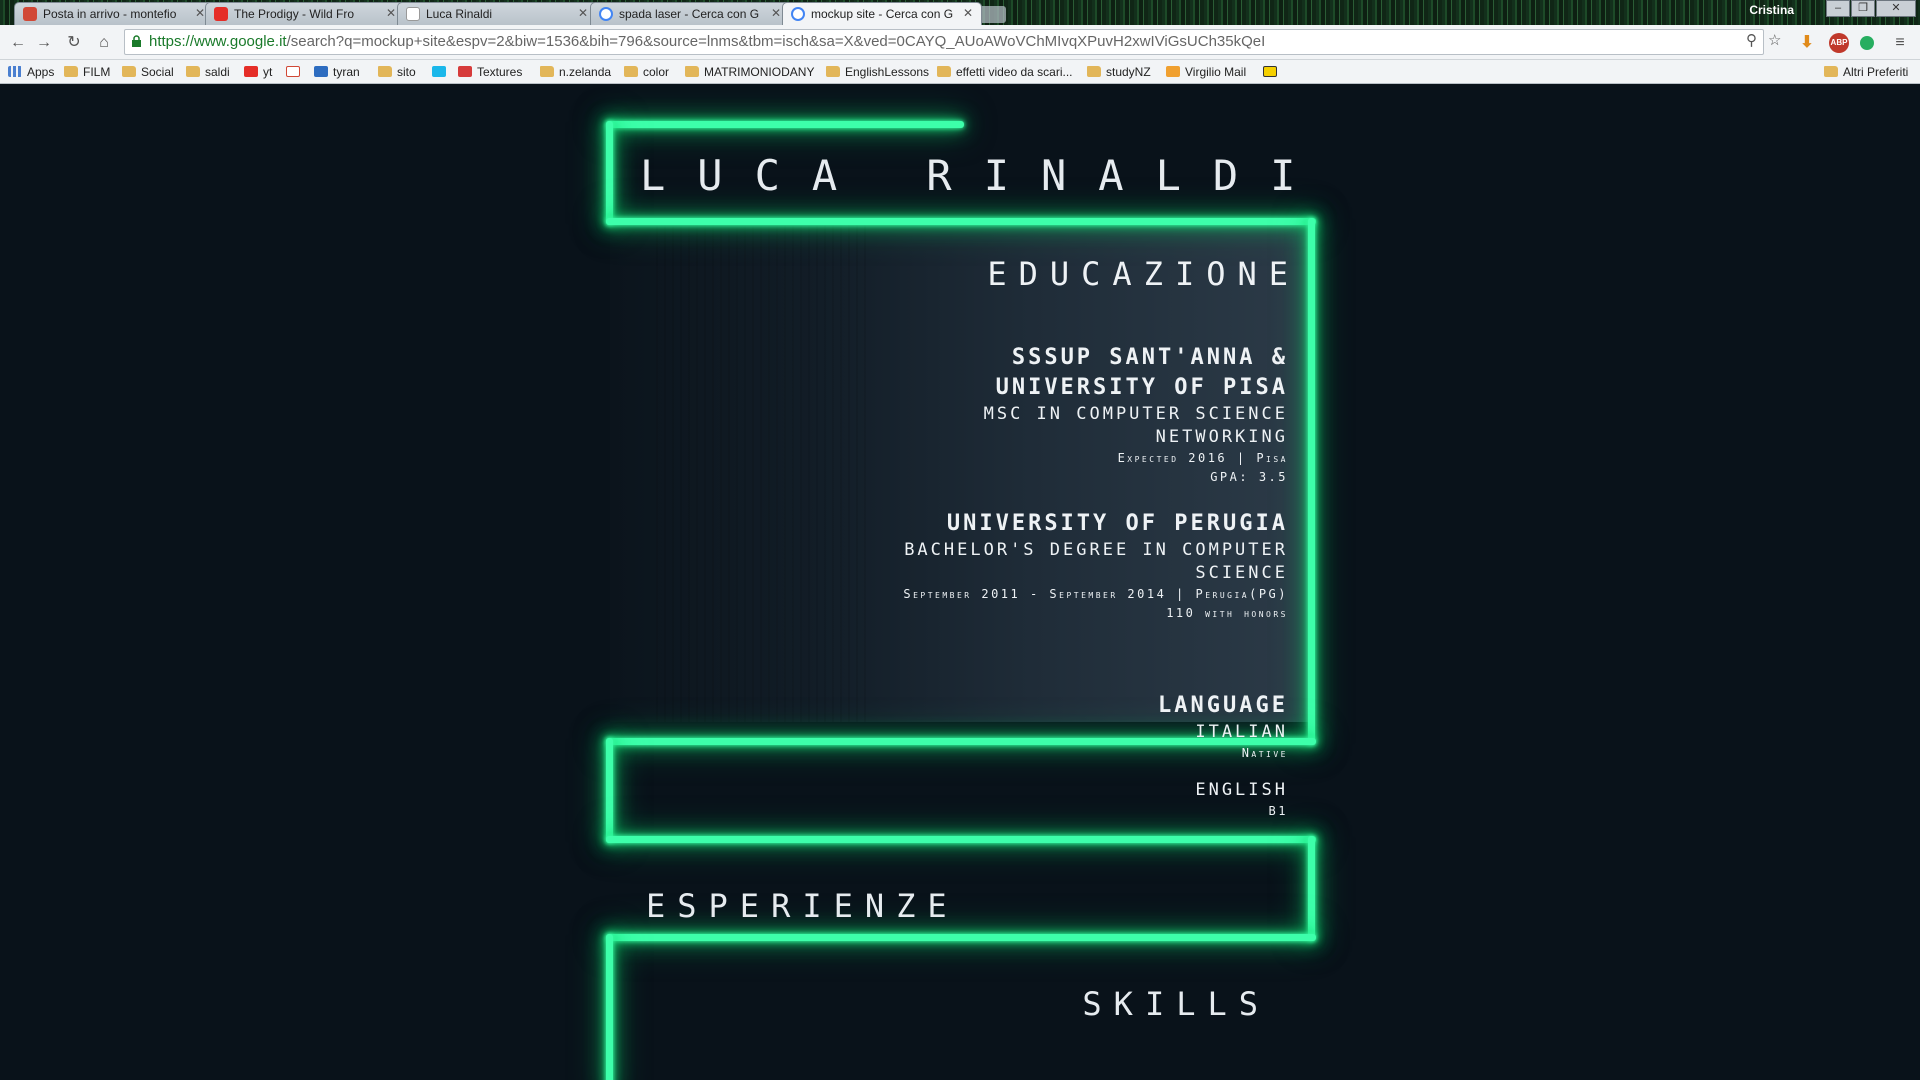 Image resolution: width=1920 pixels, height=1080 pixels. Describe the element at coordinates (1117, 523) in the screenshot. I see `institution-name: UNIVERSITY OF PERUGIA` at that location.